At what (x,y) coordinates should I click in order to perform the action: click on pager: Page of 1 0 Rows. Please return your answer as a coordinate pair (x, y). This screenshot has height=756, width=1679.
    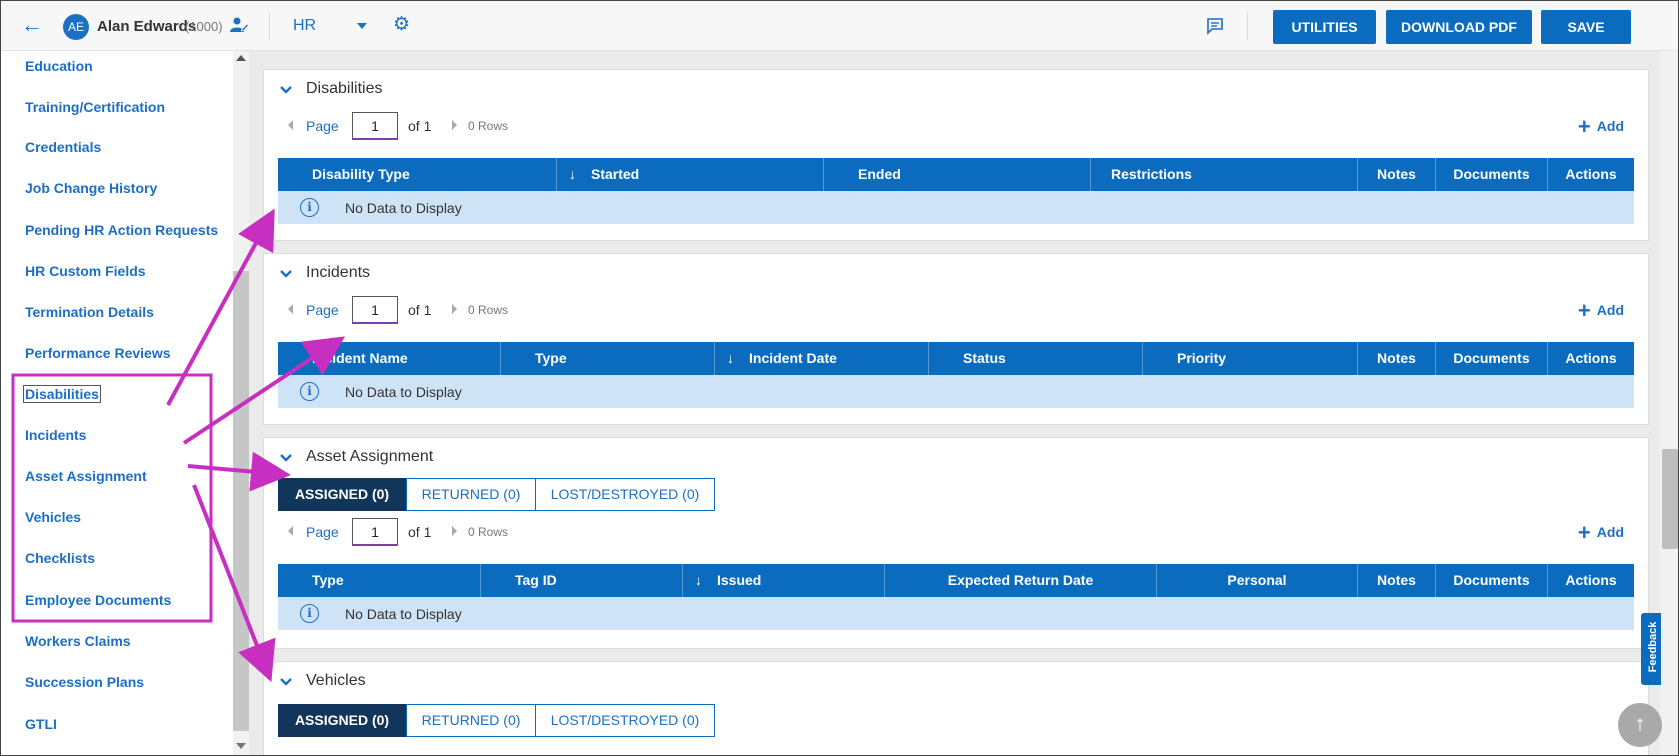
    Looking at the image, I should click on (428, 532).